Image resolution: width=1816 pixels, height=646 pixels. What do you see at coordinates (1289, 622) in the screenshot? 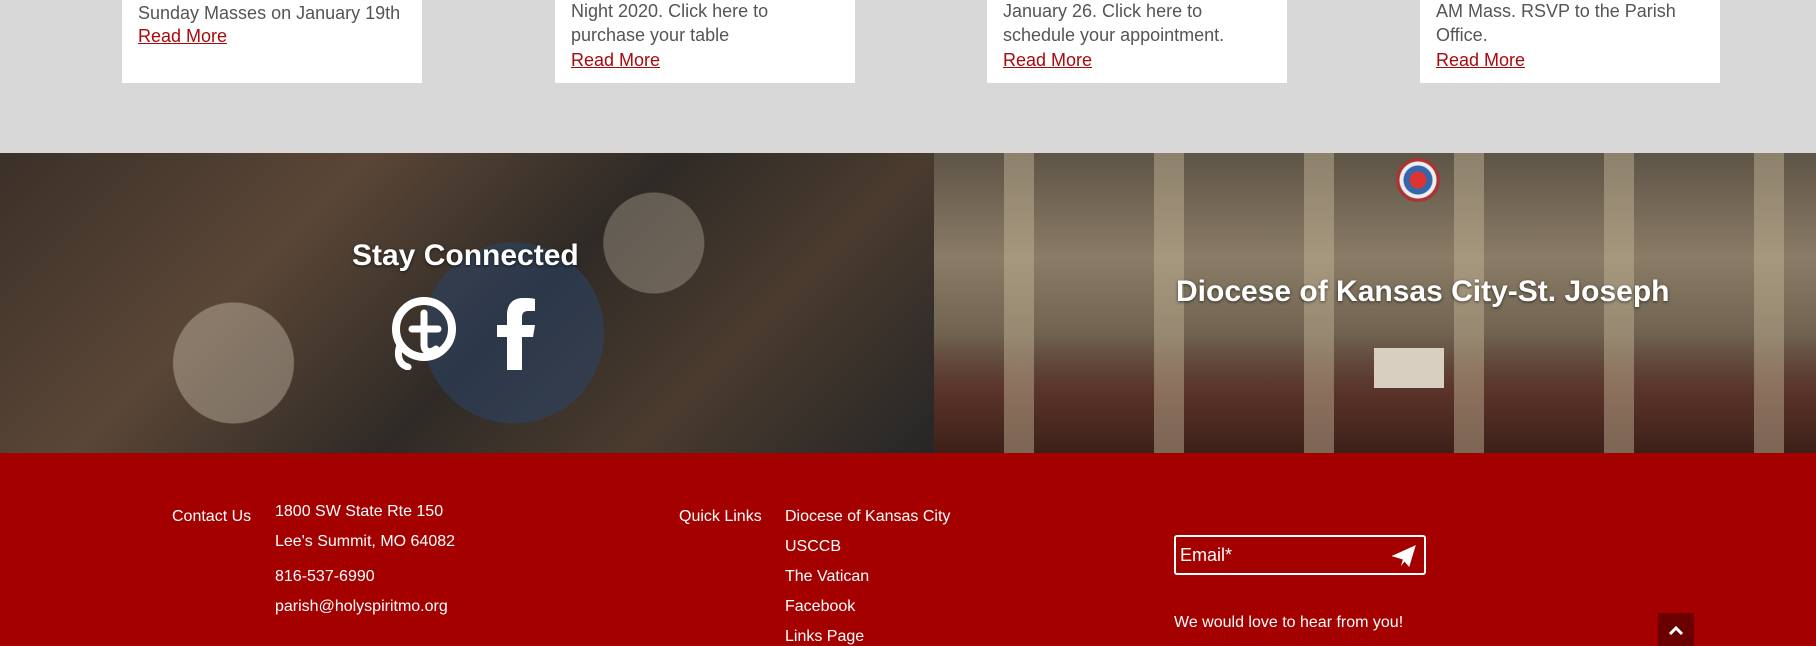
I see `footer-message: We would love to hear from you!` at bounding box center [1289, 622].